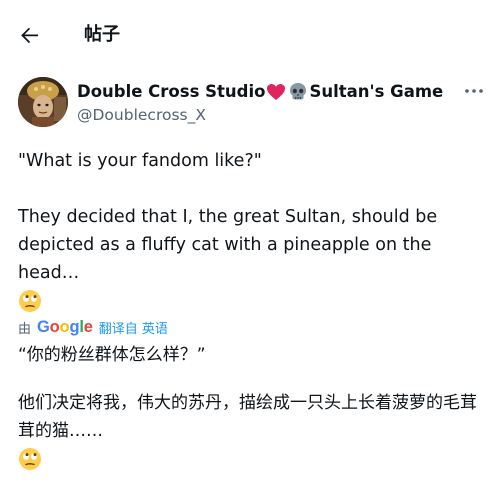  I want to click on translated-text-line1: “你的粉丝群体怎么样？”, so click(112, 355).